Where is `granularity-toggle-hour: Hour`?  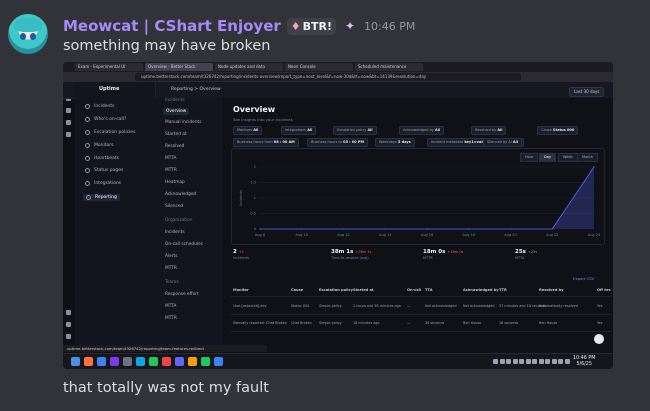 granularity-toggle-hour: Hour is located at coordinates (529, 157).